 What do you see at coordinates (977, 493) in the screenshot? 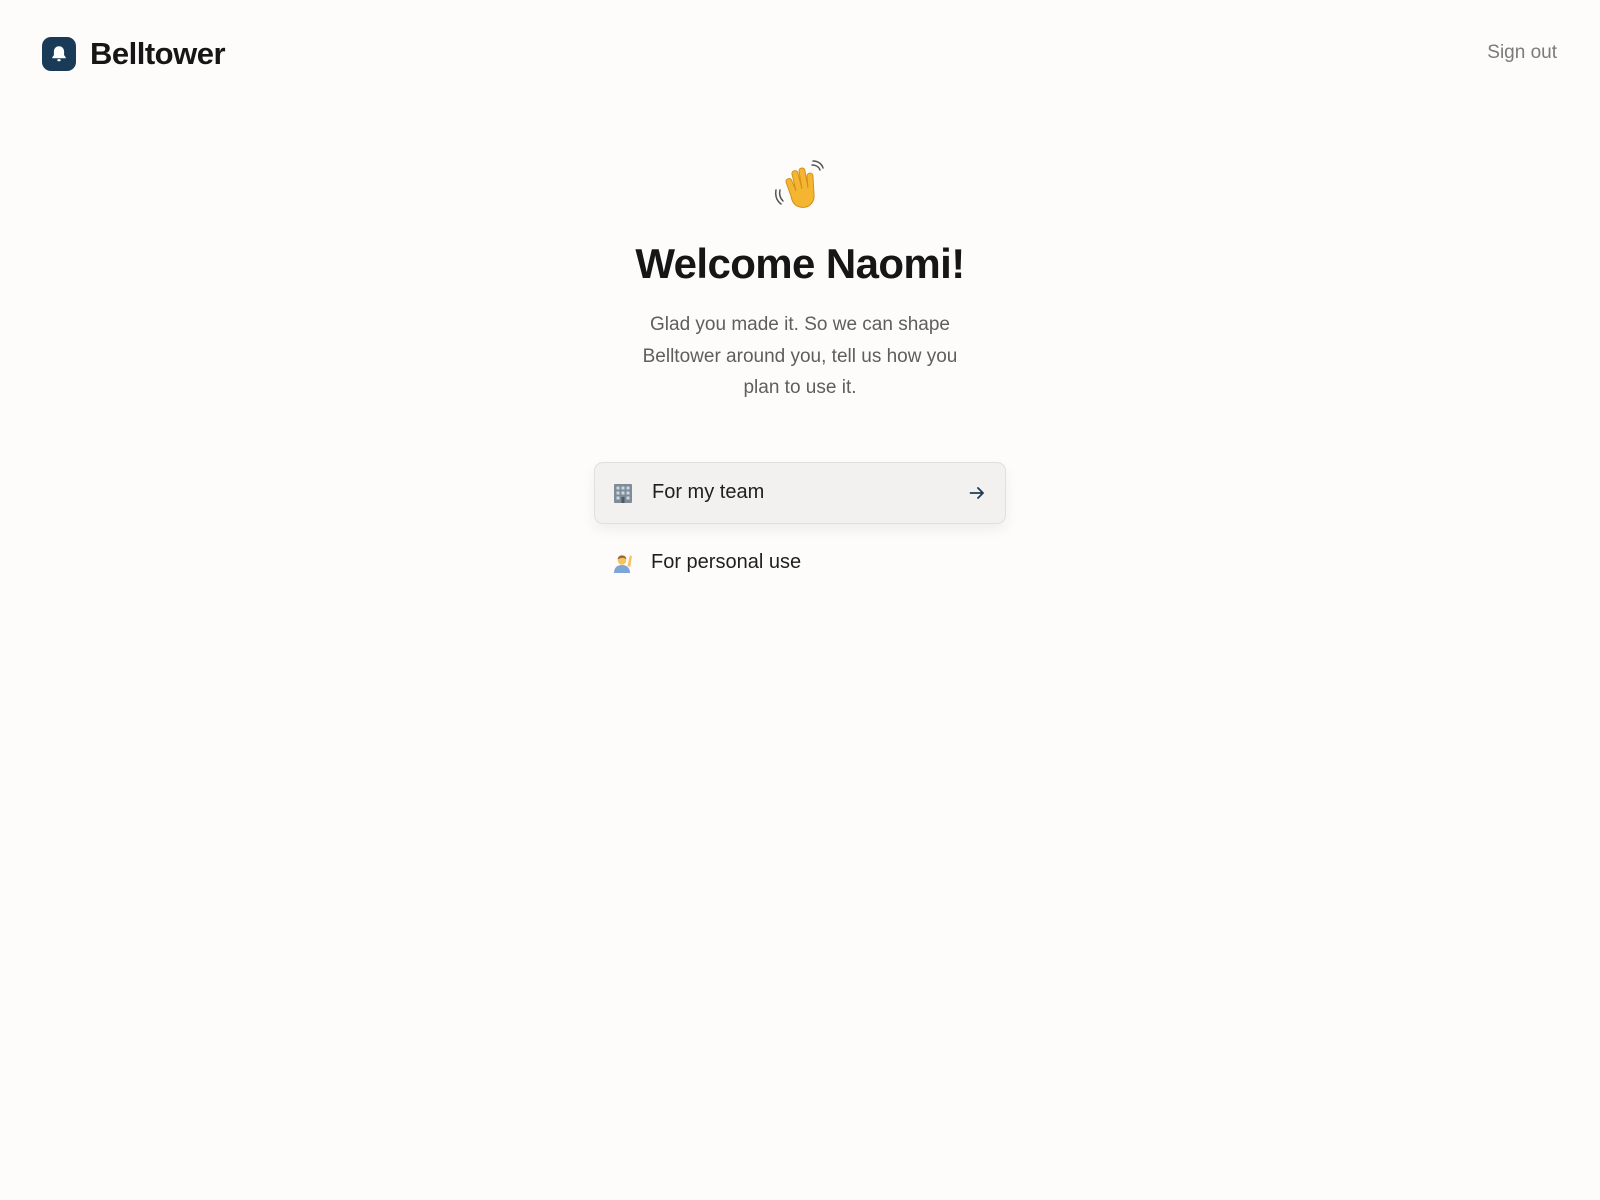
I see `arrow-right-icon` at bounding box center [977, 493].